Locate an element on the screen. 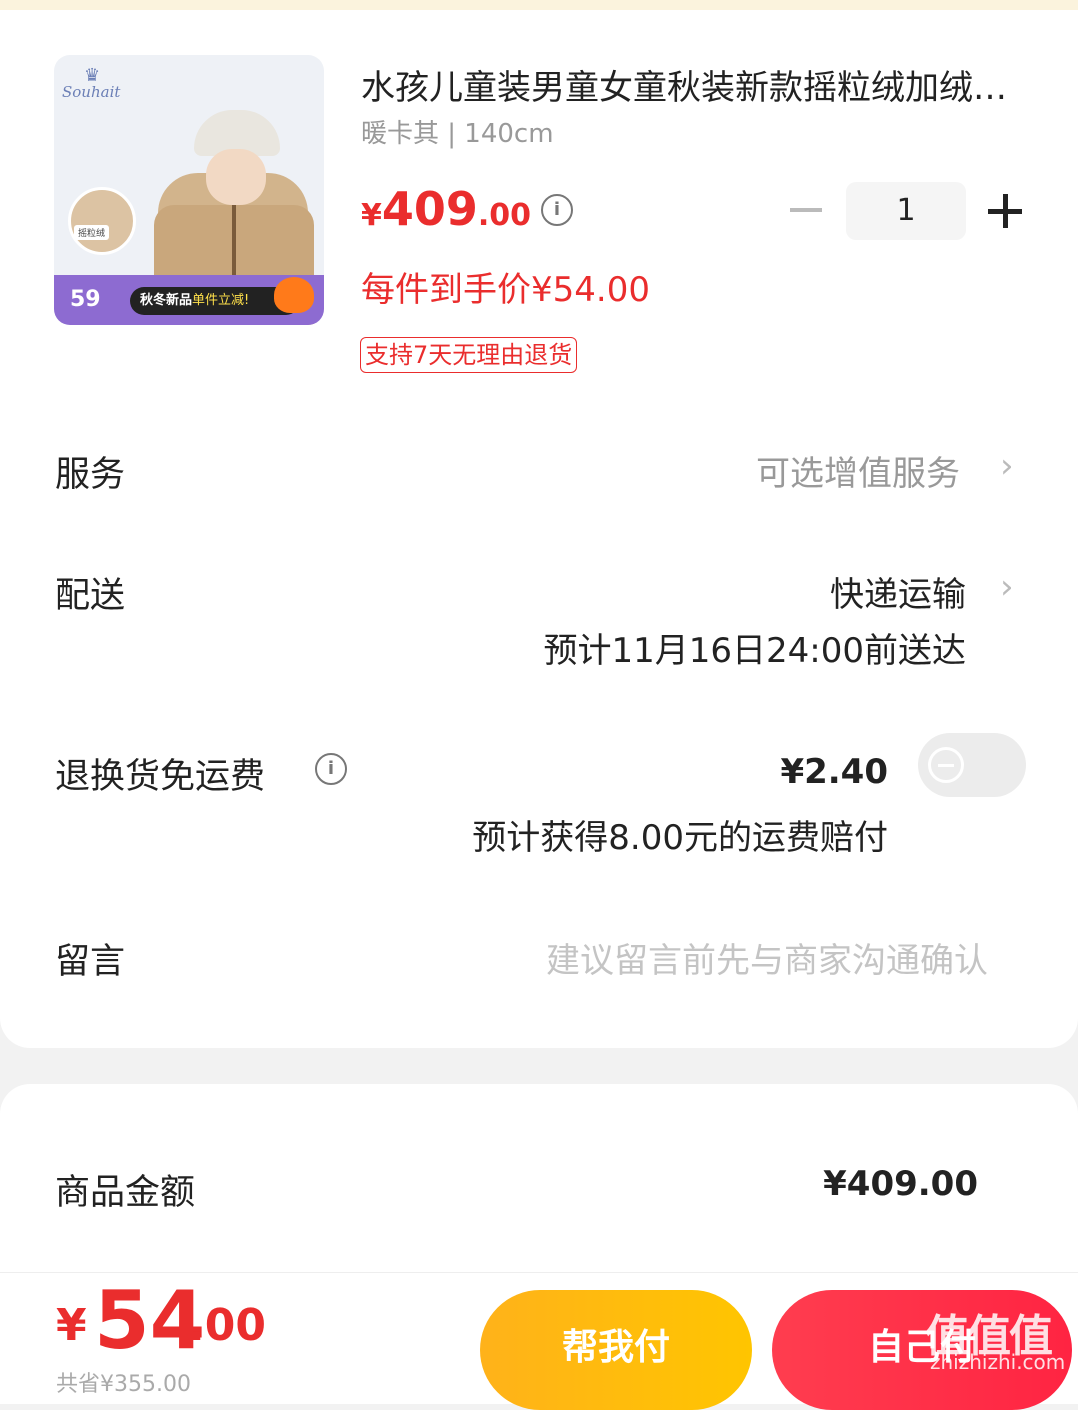 Image resolution: width=1078 pixels, height=1410 pixels. product-price: ¥409.00 is located at coordinates (446, 209).